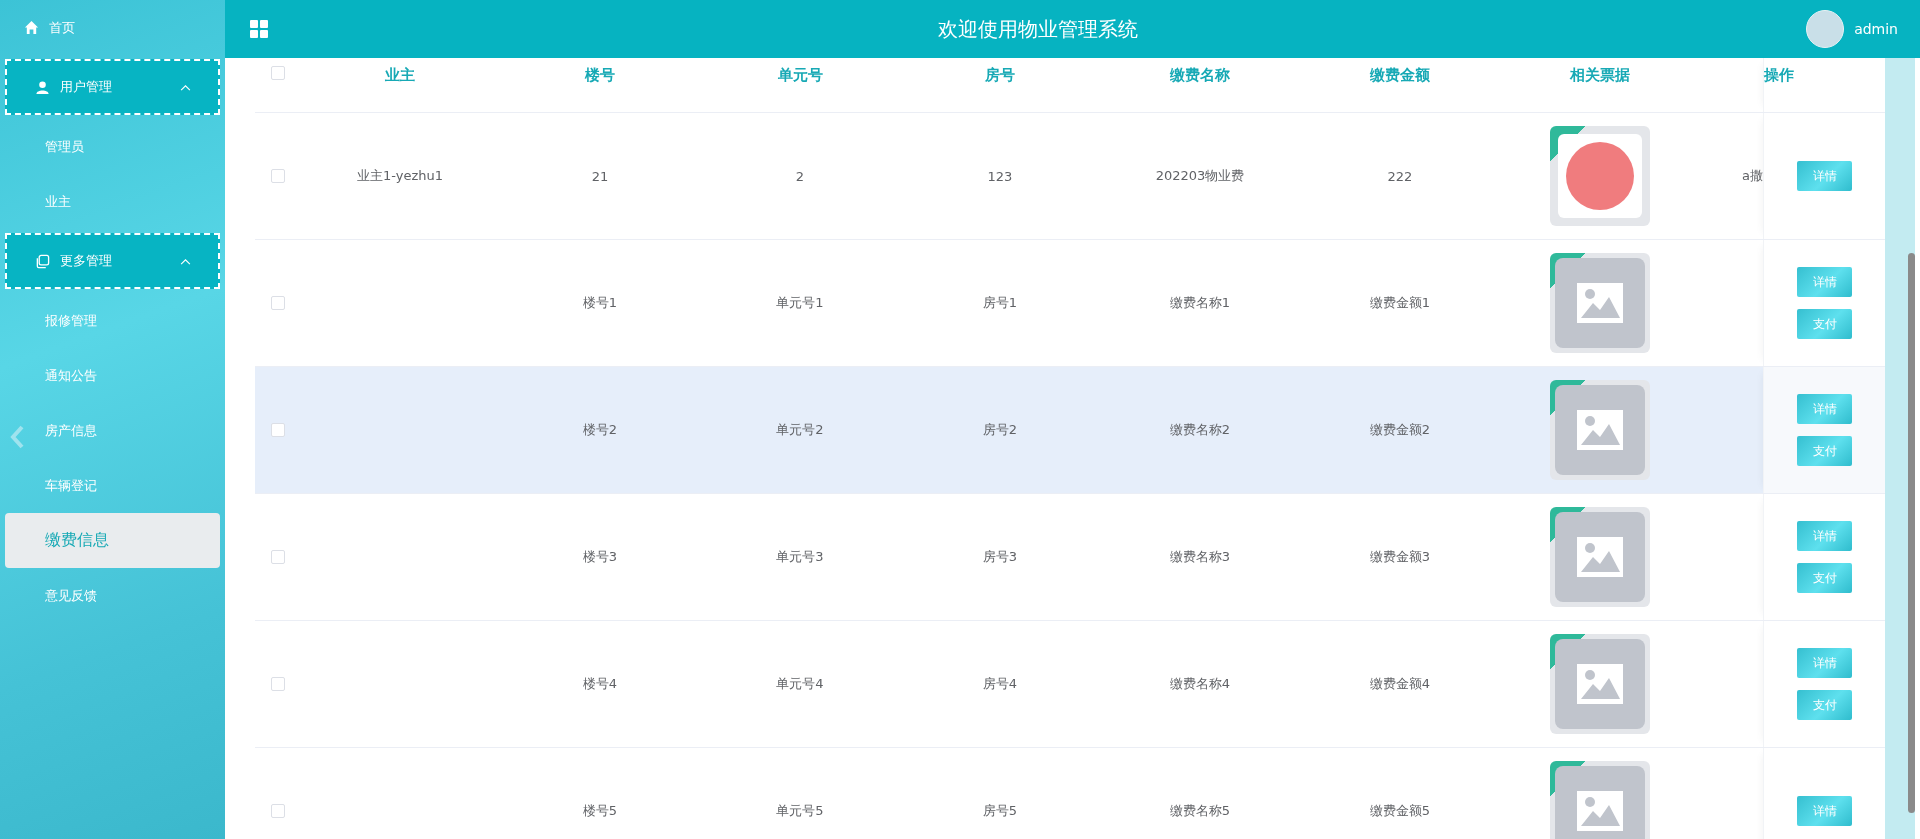  What do you see at coordinates (800, 303) in the screenshot?
I see `table-cell: 单元号1` at bounding box center [800, 303].